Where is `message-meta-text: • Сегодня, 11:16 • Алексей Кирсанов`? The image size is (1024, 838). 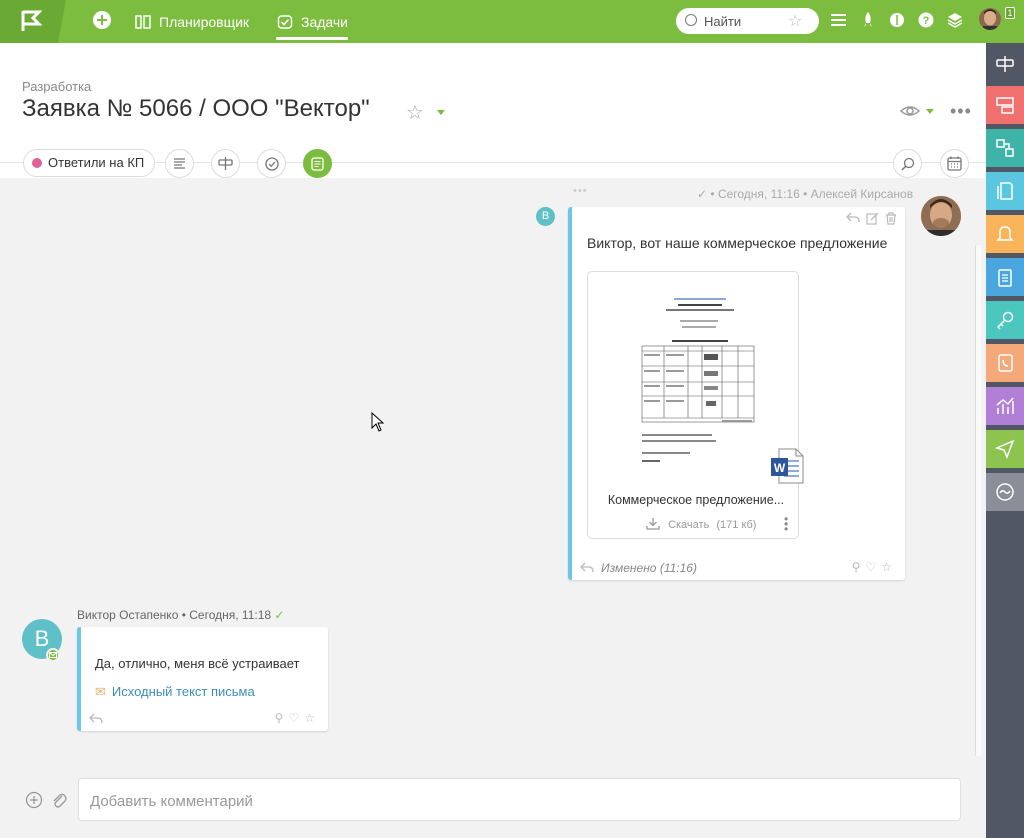 message-meta-text: • Сегодня, 11:16 • Алексей Кирсанов is located at coordinates (812, 194).